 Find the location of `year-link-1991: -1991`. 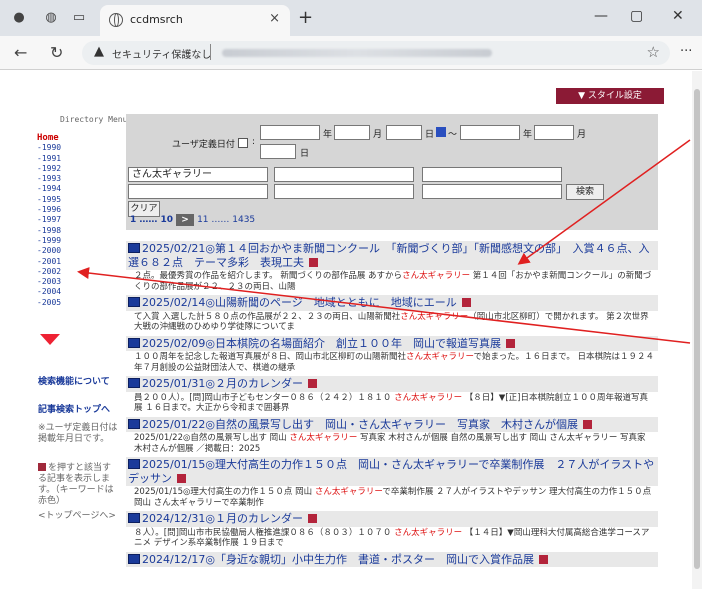

year-link-1991: -1991 is located at coordinates (49, 159).